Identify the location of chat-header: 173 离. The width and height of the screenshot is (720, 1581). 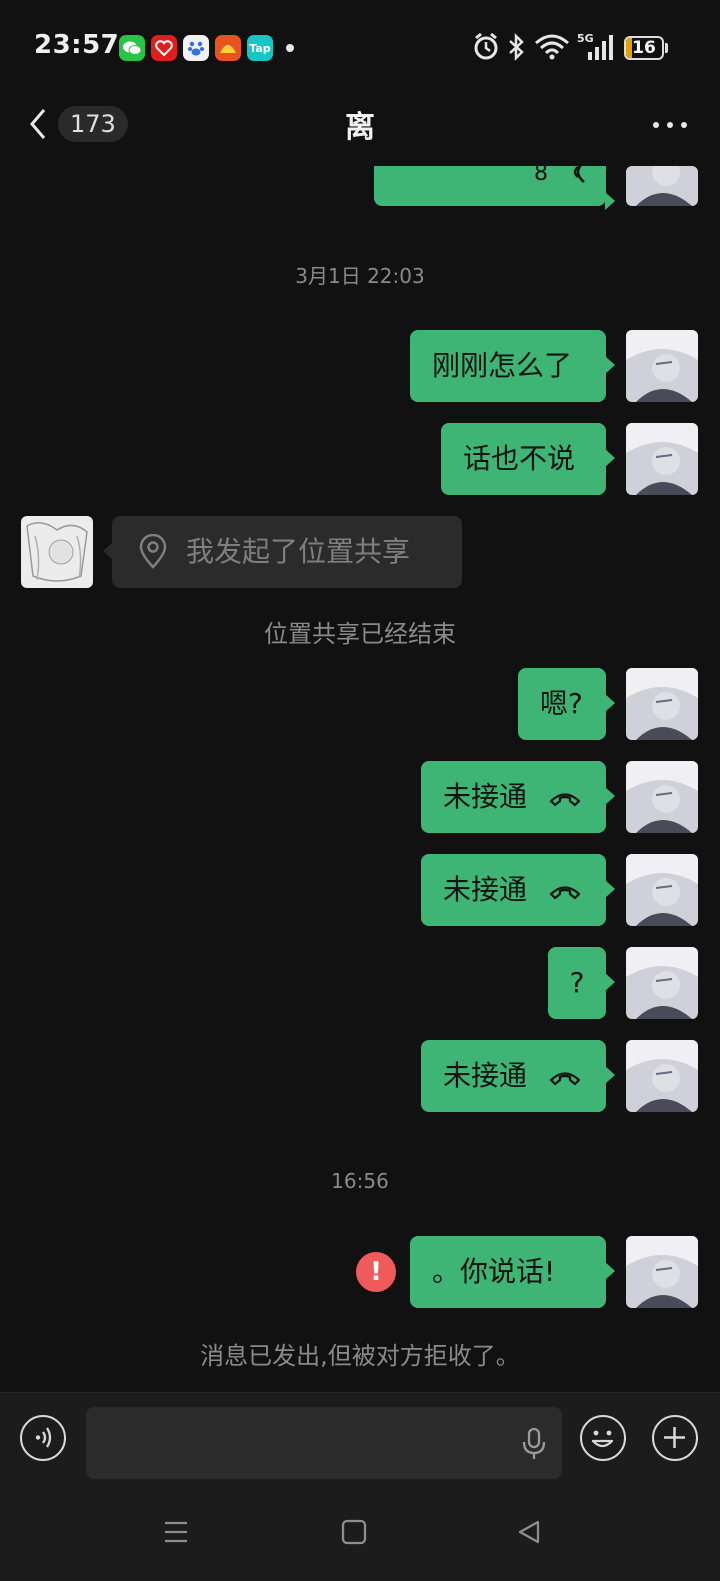
(360, 125).